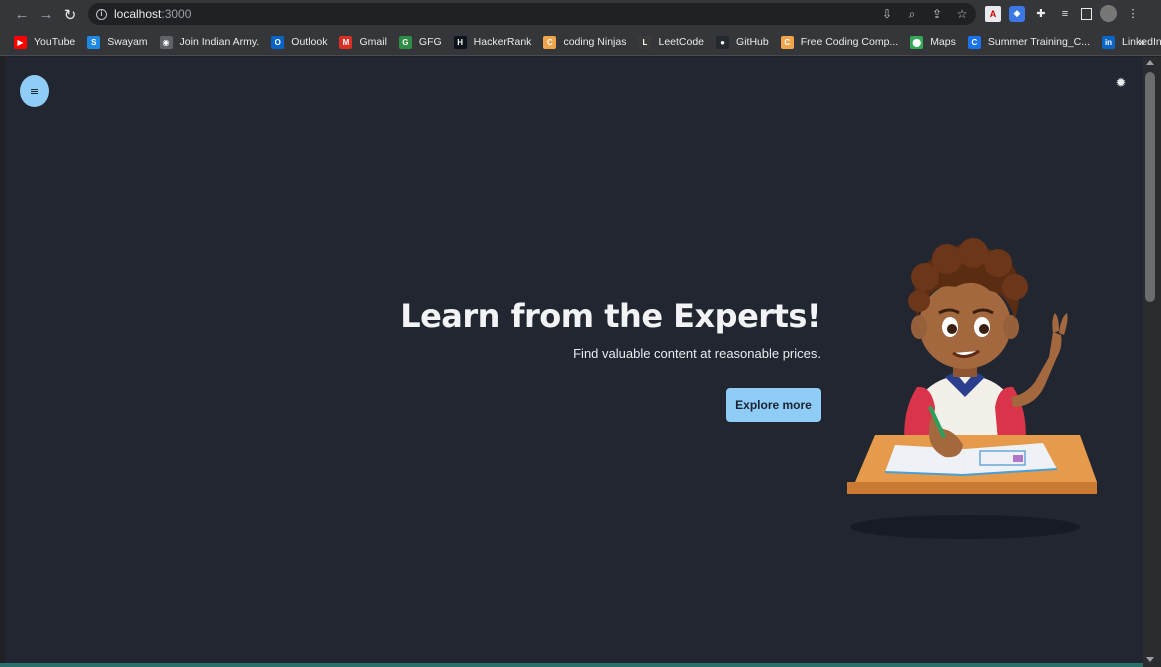 Image resolution: width=1161 pixels, height=667 pixels. Describe the element at coordinates (887, 14) in the screenshot. I see `install-icon: ⇩` at that location.